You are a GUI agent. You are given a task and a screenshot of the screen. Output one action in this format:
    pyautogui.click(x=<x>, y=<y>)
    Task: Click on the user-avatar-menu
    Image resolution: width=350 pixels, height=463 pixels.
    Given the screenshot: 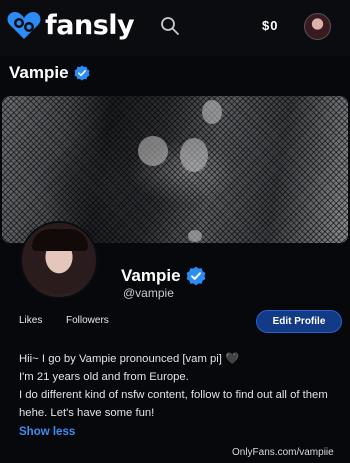 What is the action you would take?
    pyautogui.click(x=317, y=26)
    